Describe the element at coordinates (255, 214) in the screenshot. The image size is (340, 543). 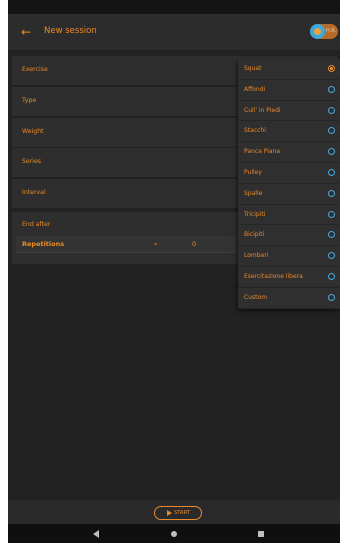
I see `option-label: Tricipiti` at that location.